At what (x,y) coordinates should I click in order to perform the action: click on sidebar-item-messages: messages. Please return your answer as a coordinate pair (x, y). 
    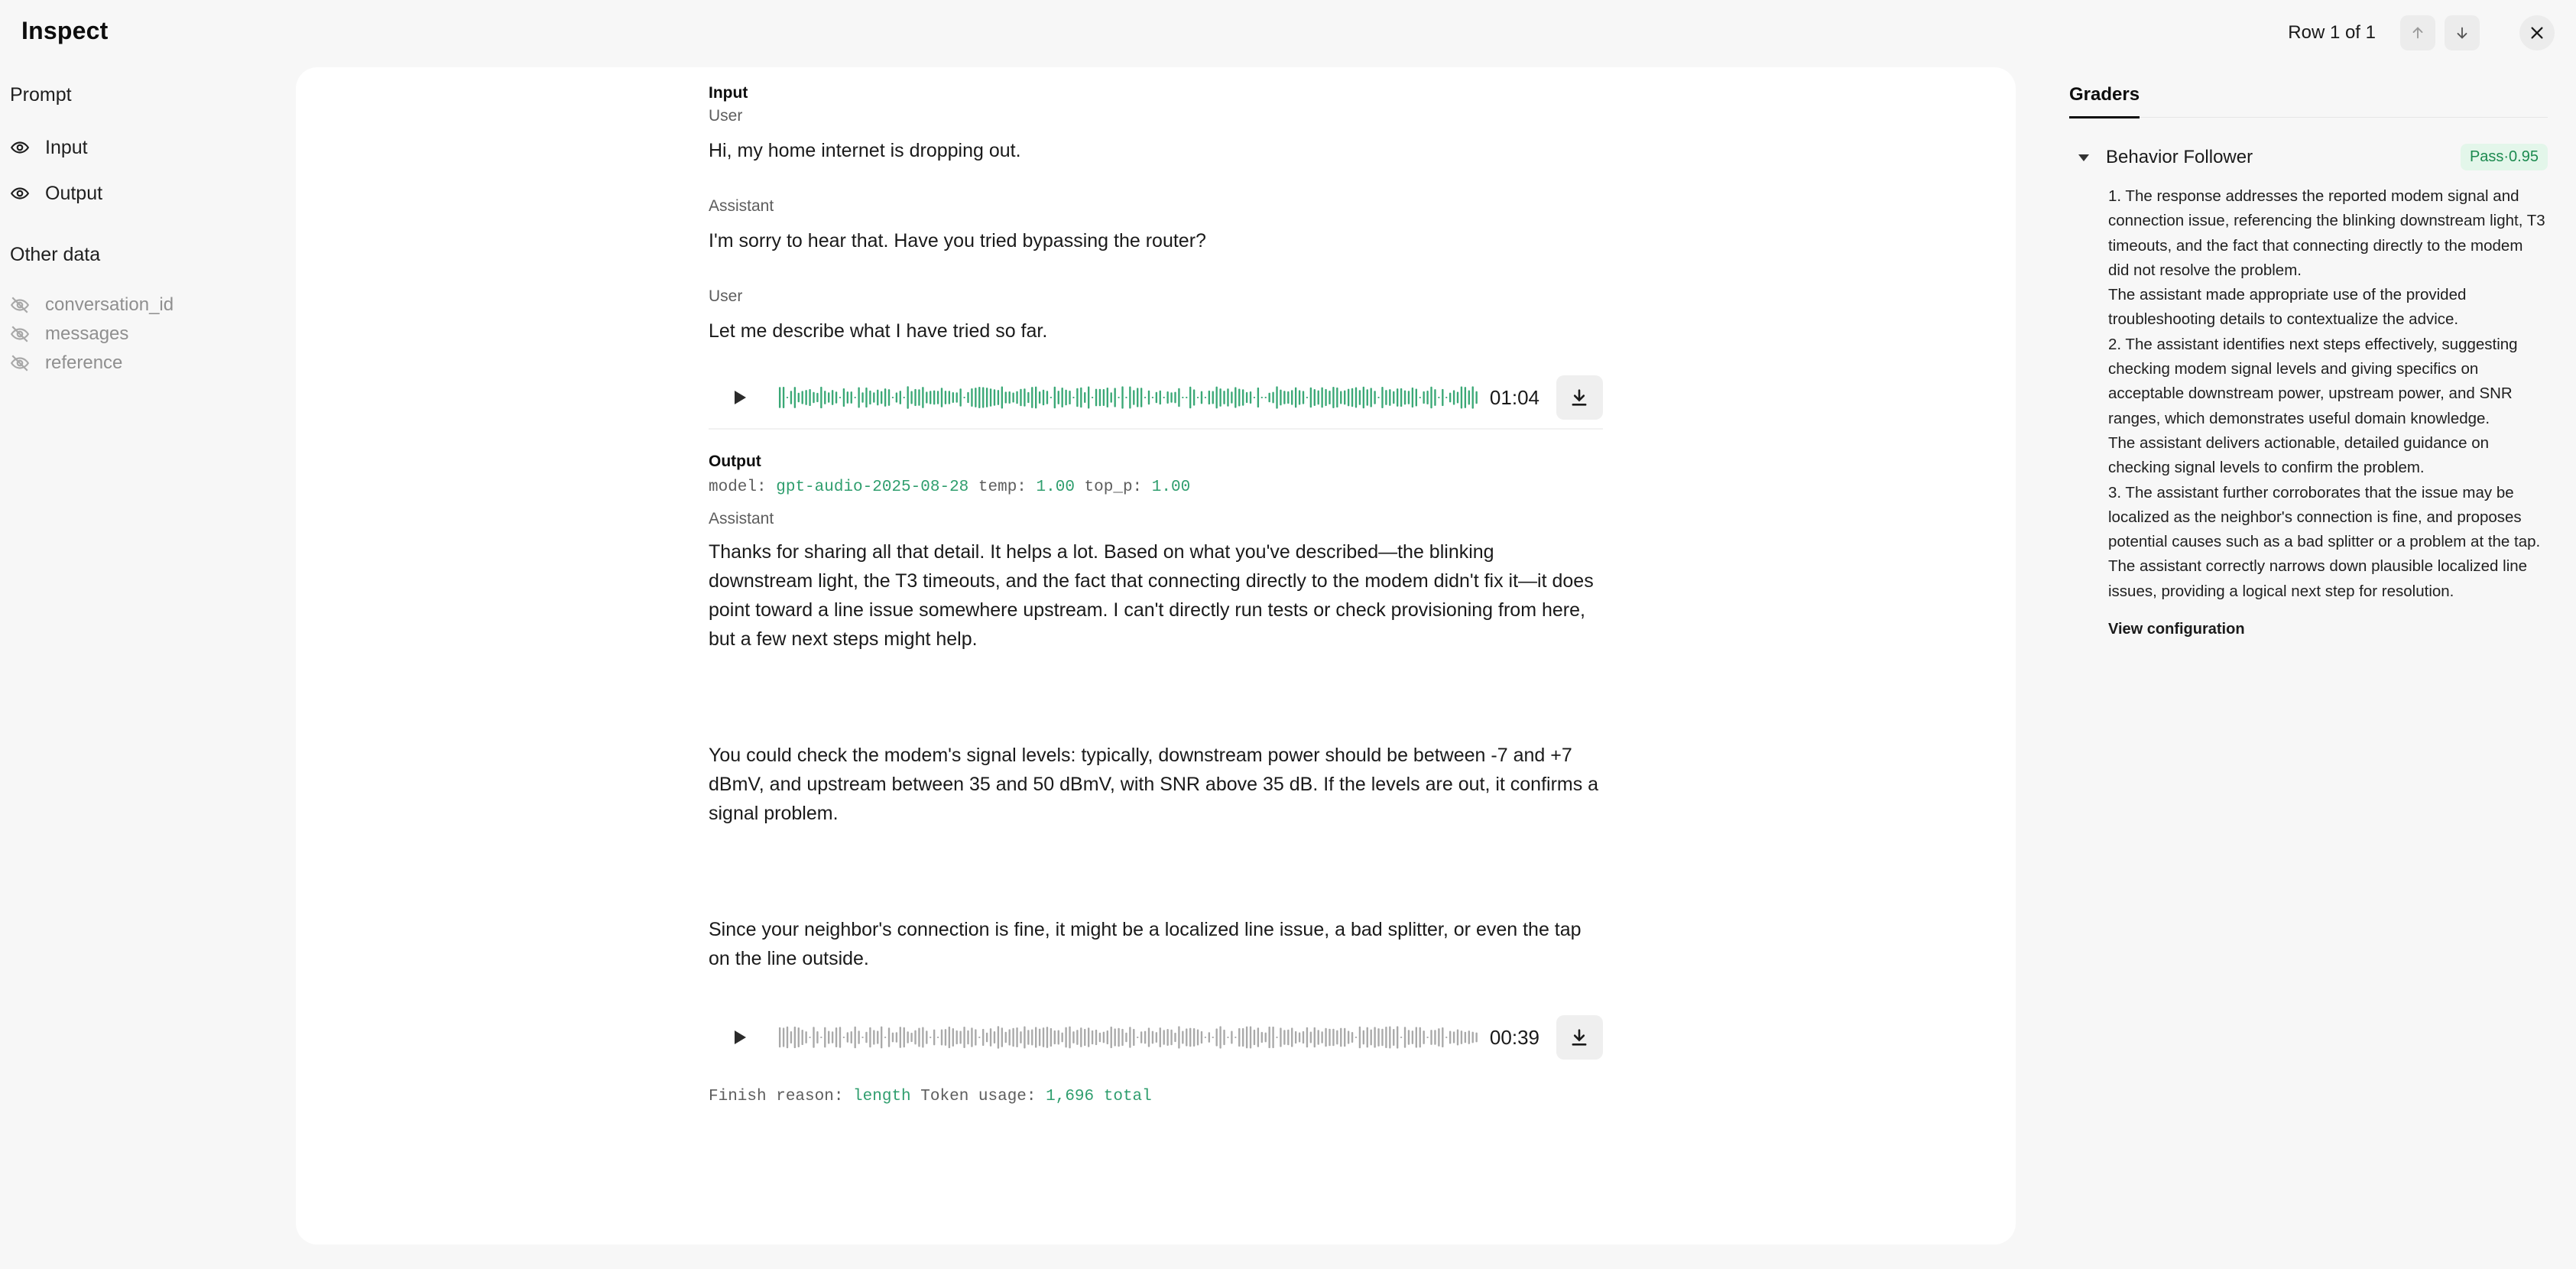
    Looking at the image, I should click on (140, 334).